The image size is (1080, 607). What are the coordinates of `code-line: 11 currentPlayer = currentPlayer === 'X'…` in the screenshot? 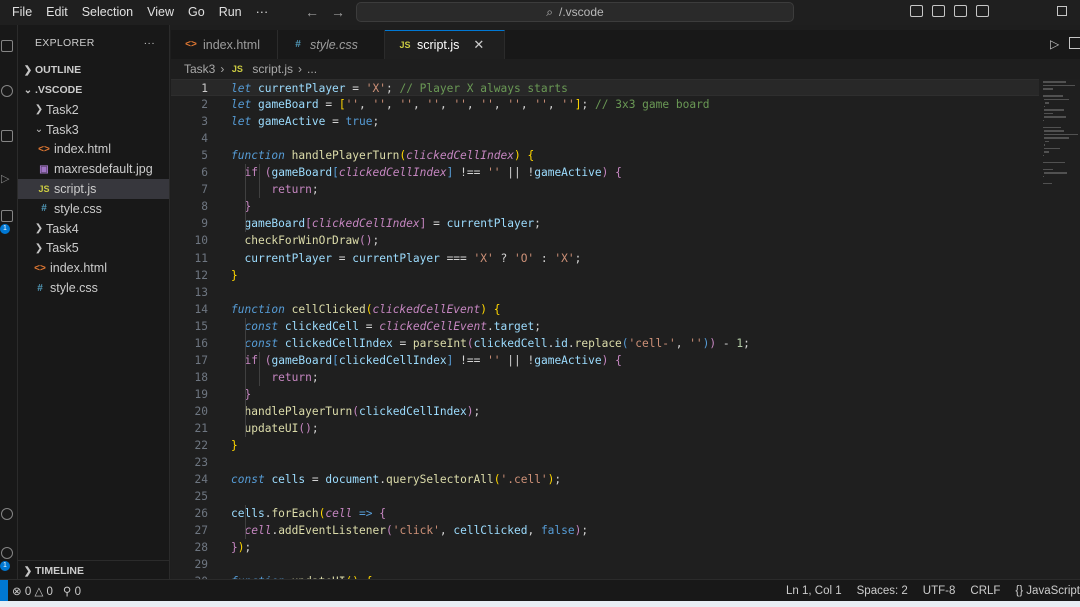 It's located at (605, 258).